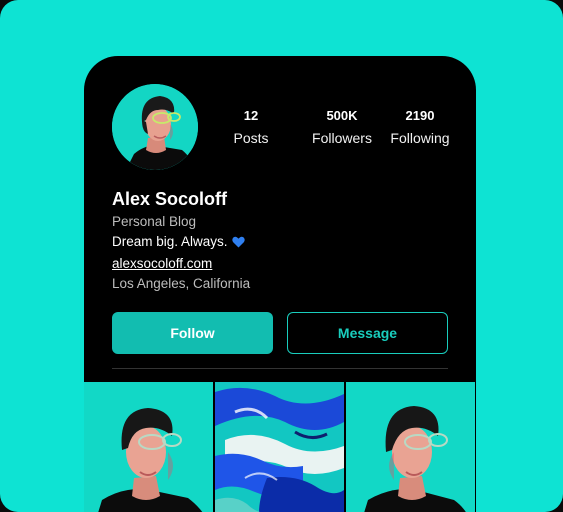 The image size is (563, 512). Describe the element at coordinates (420, 115) in the screenshot. I see `stat-following-value: 2190` at that location.